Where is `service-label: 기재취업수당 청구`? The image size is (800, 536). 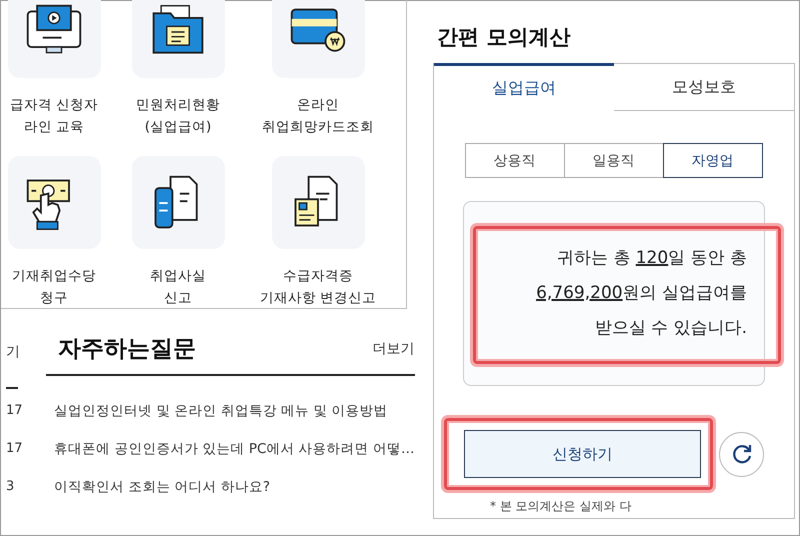 service-label: 기재취업수당 청구 is located at coordinates (54, 286).